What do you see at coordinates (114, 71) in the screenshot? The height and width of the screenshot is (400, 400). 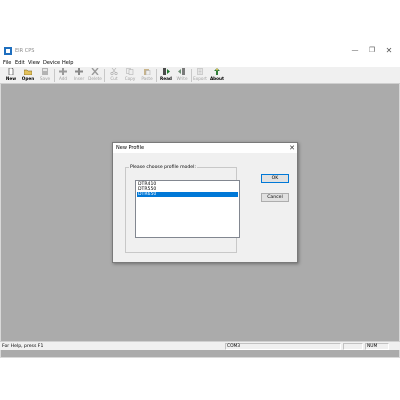 I see `cut-icon` at bounding box center [114, 71].